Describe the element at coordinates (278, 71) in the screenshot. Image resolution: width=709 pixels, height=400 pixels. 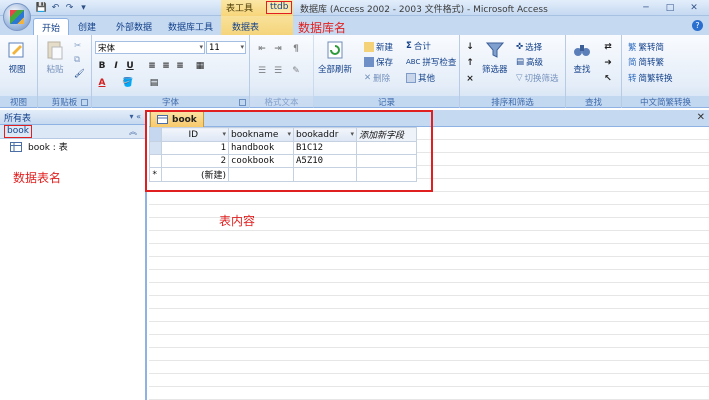
I see `bullets-icon: ☰` at that location.